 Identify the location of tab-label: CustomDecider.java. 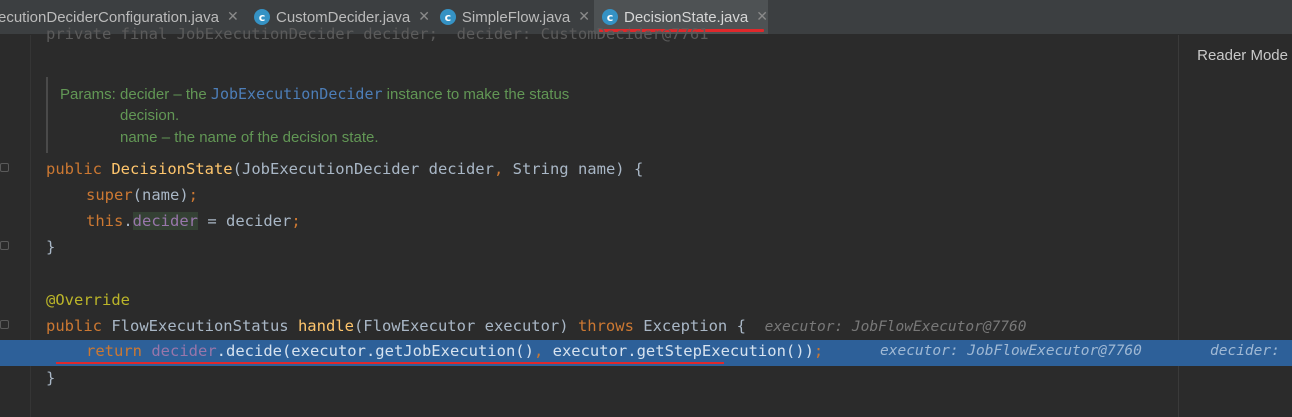
(343, 17).